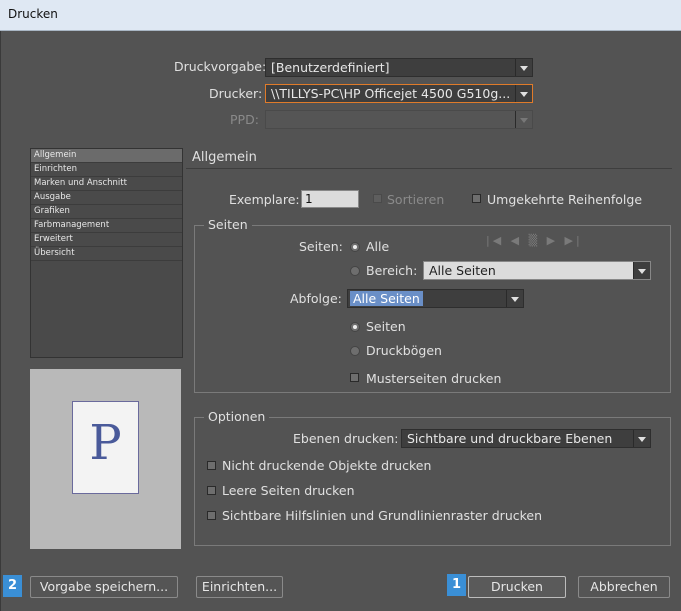 This screenshot has width=681, height=611. I want to click on umgekehrt-label: Umgekehrte Reihenfolge, so click(565, 199).